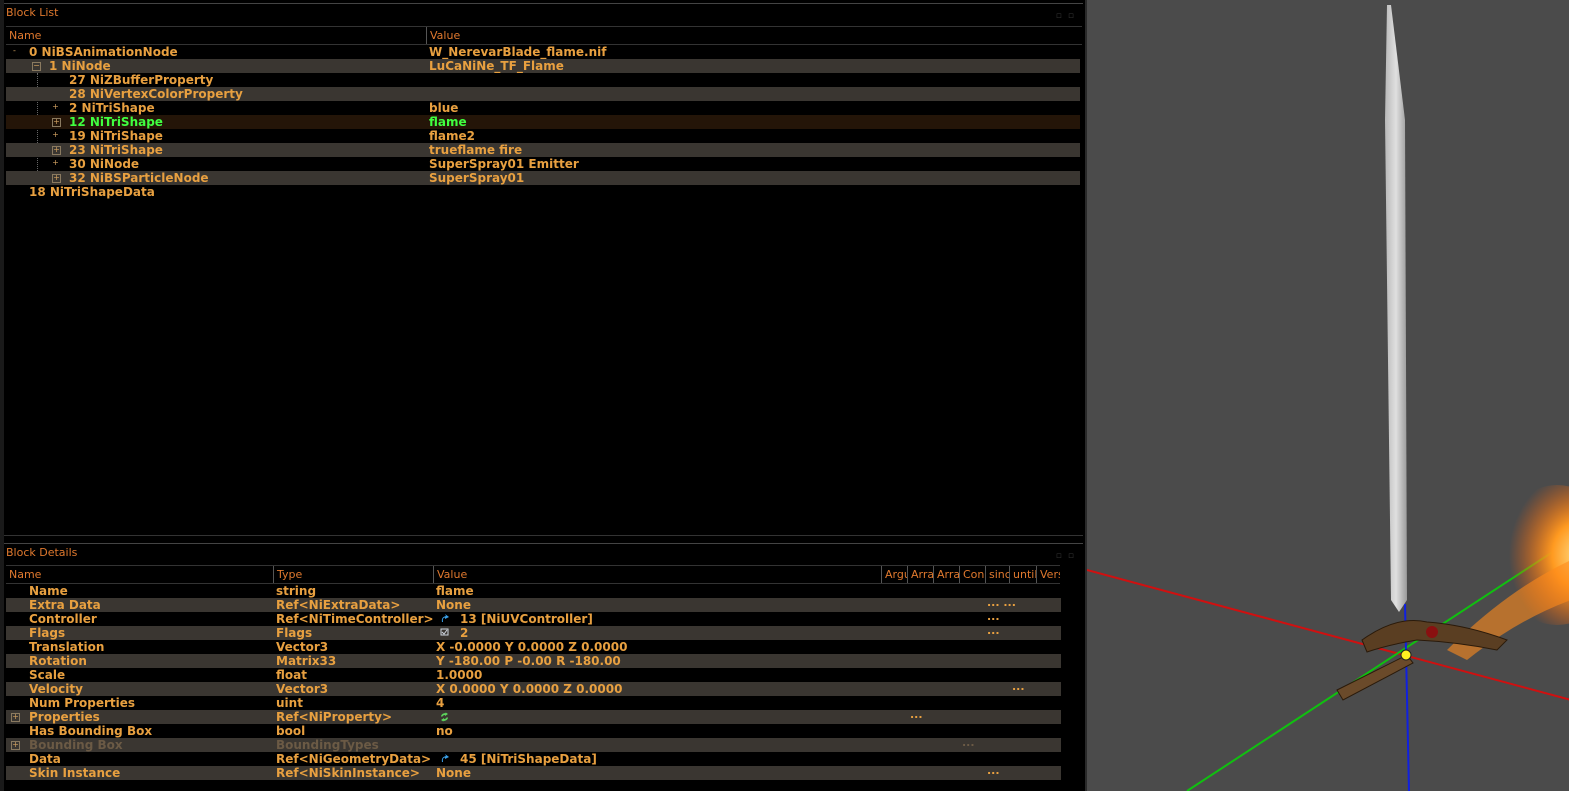 The width and height of the screenshot is (1569, 791). What do you see at coordinates (529, 689) in the screenshot?
I see `detail-value: X 0.0000 Y 0.0000 Z 0.0000` at bounding box center [529, 689].